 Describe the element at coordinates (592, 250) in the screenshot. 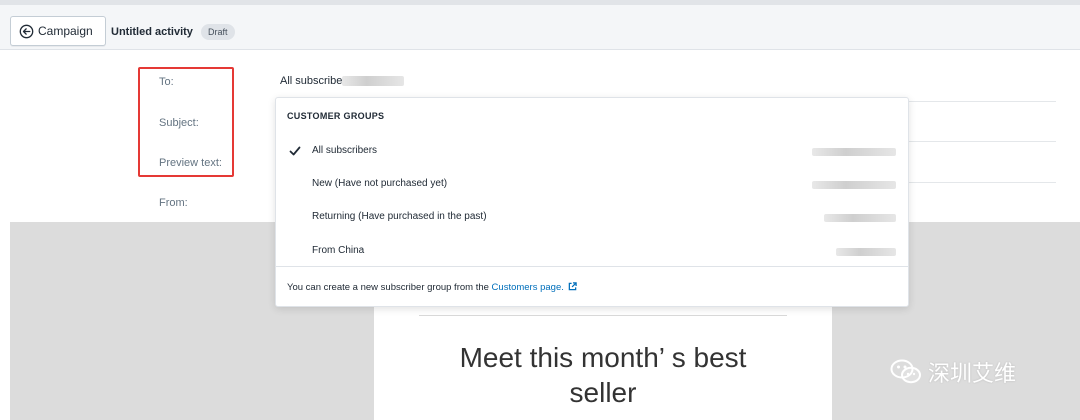

I see `option-from-china: From China` at that location.